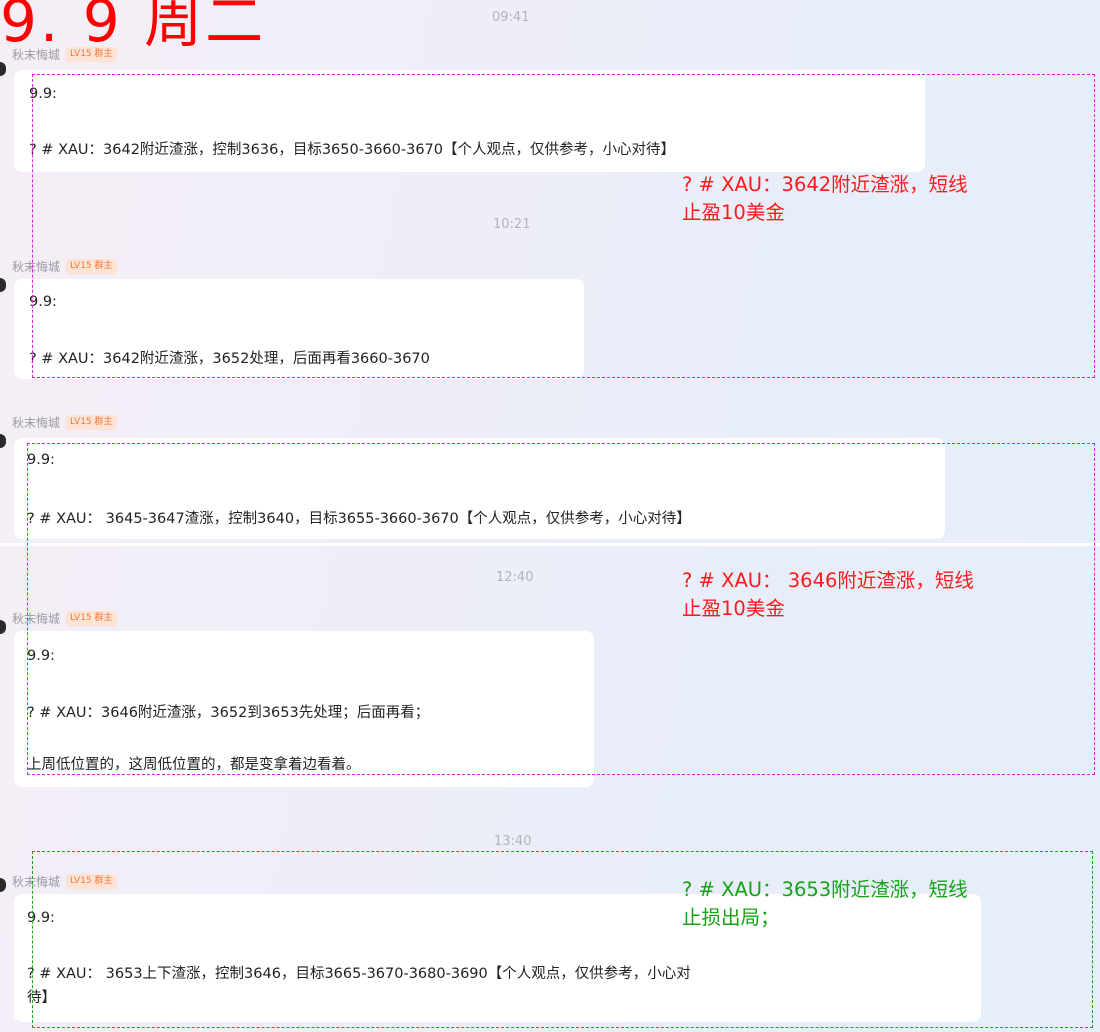  I want to click on annotation-note: ? # XAU： 3646附近渣涨，短线 止盈10美金, so click(828, 595).